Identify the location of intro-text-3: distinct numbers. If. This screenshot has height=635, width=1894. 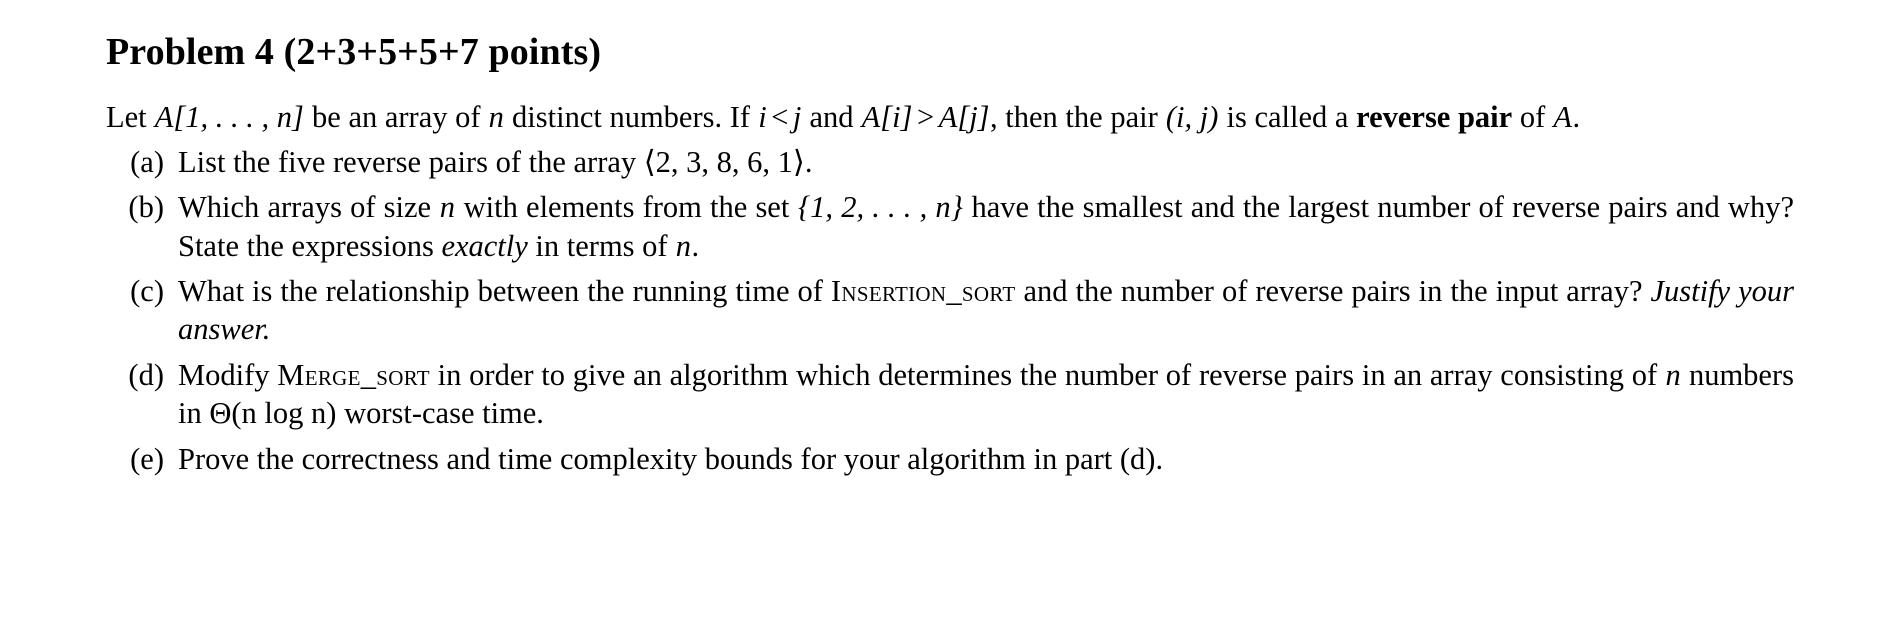
(631, 116).